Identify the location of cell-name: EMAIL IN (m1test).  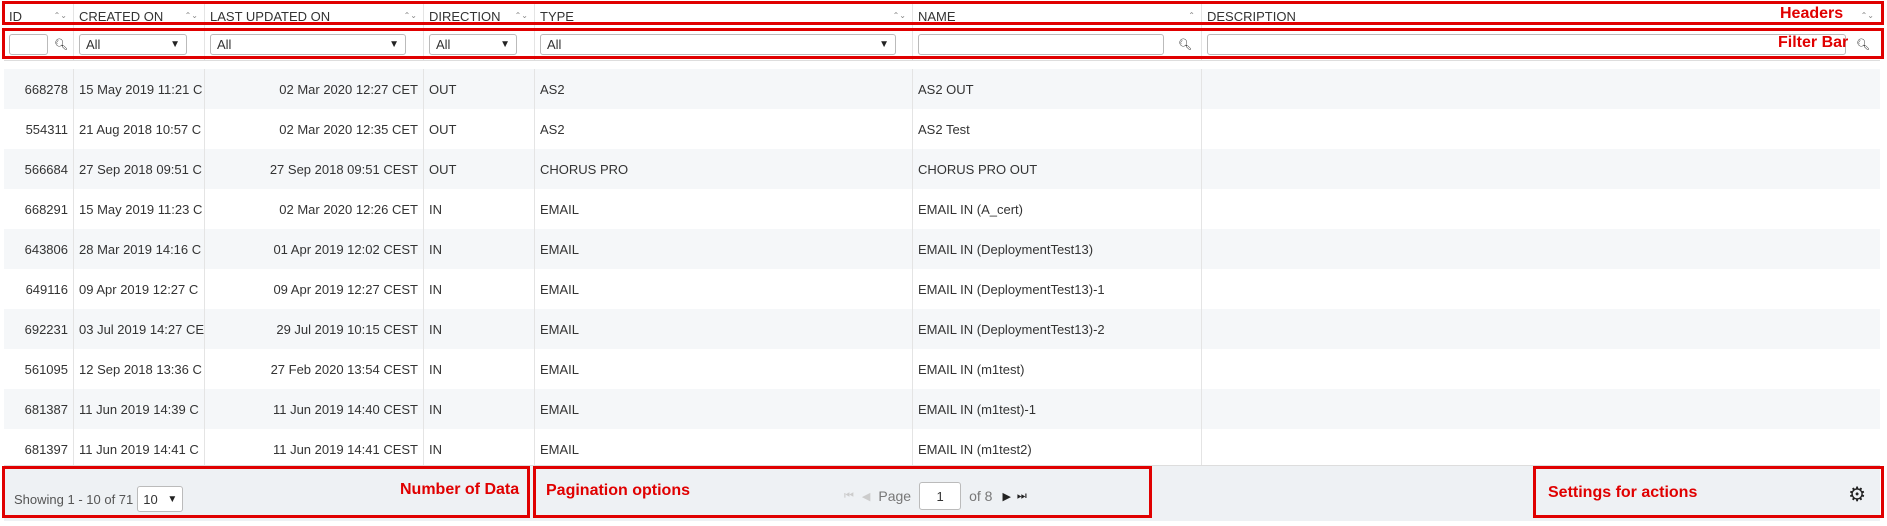
(1057, 369).